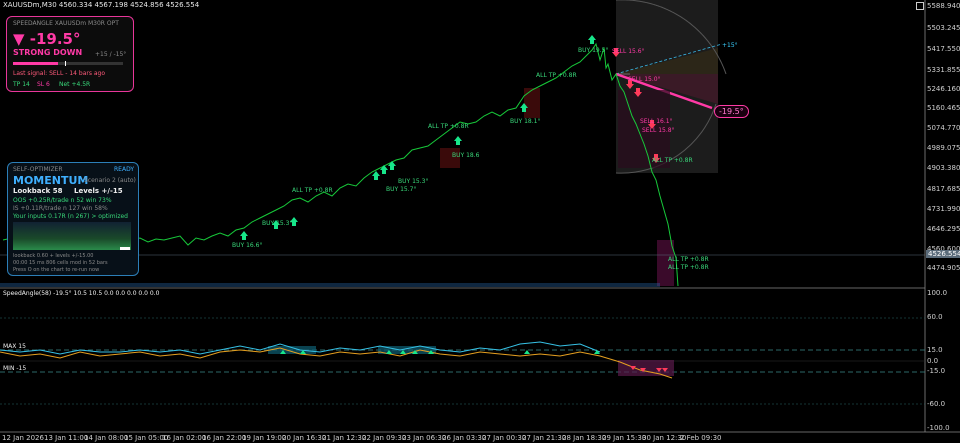  I want to click on optimizer-footer-1: lookback 0.60 + levels +/-15.00, so click(53, 256).